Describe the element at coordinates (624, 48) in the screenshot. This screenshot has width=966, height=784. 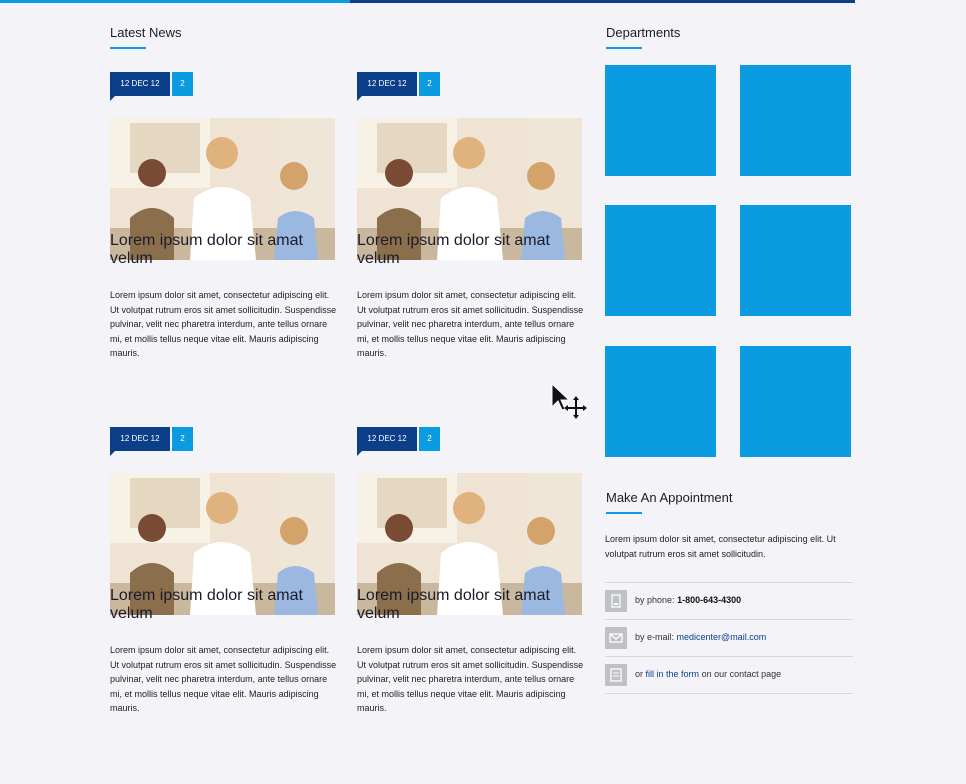
I see `departments-underline` at that location.